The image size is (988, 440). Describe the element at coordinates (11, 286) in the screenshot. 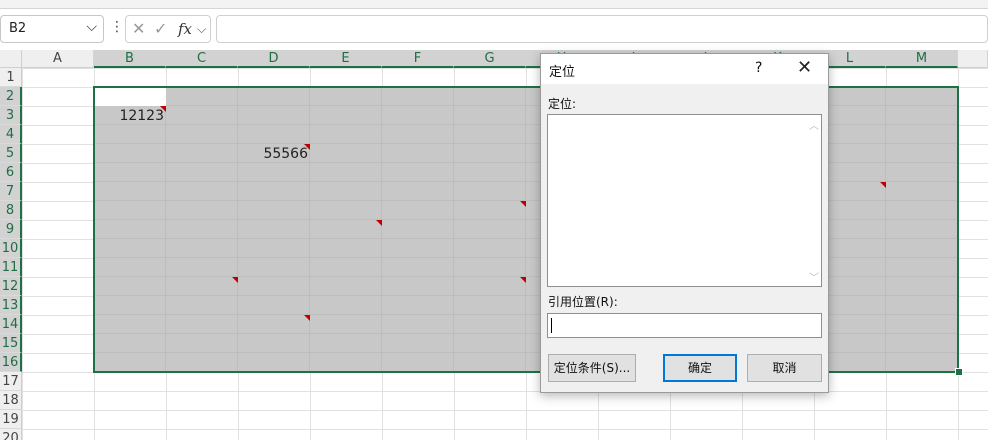

I see `row-header-12: 12` at that location.